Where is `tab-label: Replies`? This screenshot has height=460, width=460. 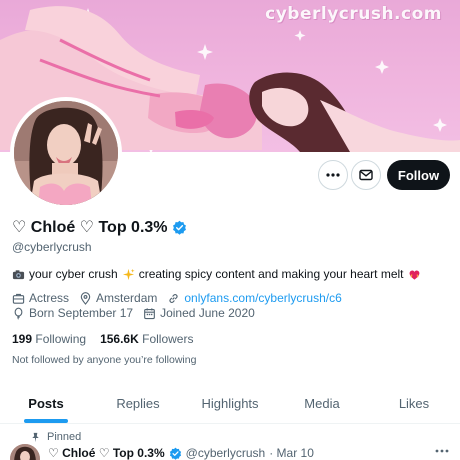 tab-label: Replies is located at coordinates (138, 403).